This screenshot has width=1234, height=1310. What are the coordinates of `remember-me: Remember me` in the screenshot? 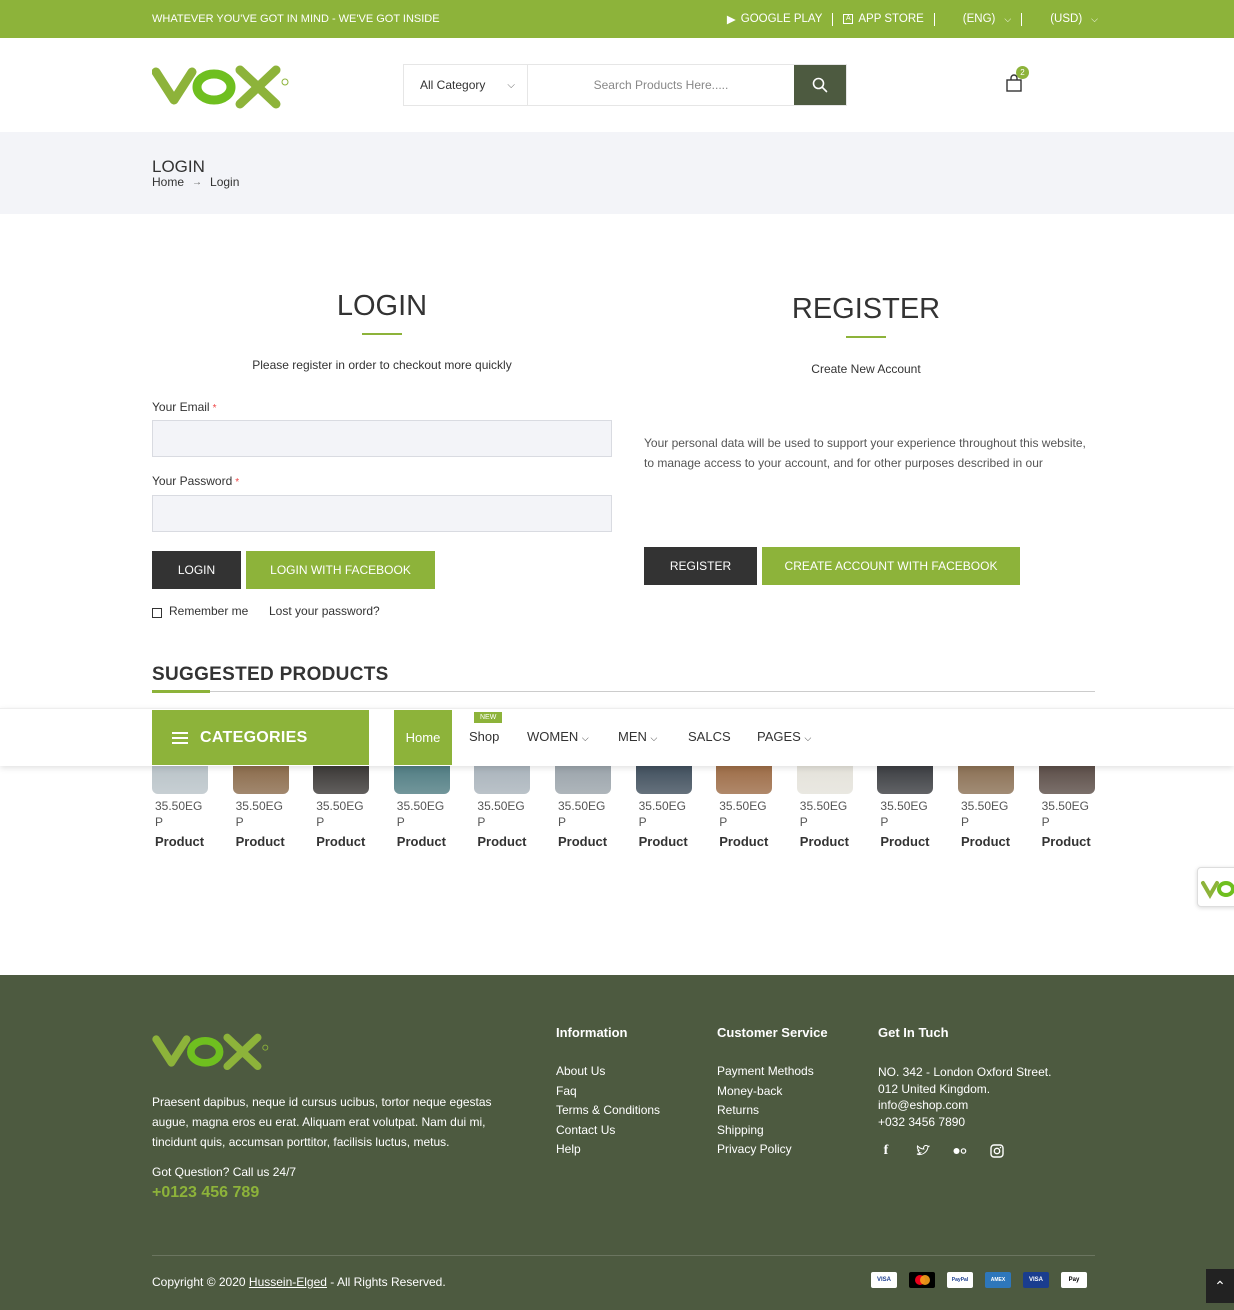 It's located at (200, 611).